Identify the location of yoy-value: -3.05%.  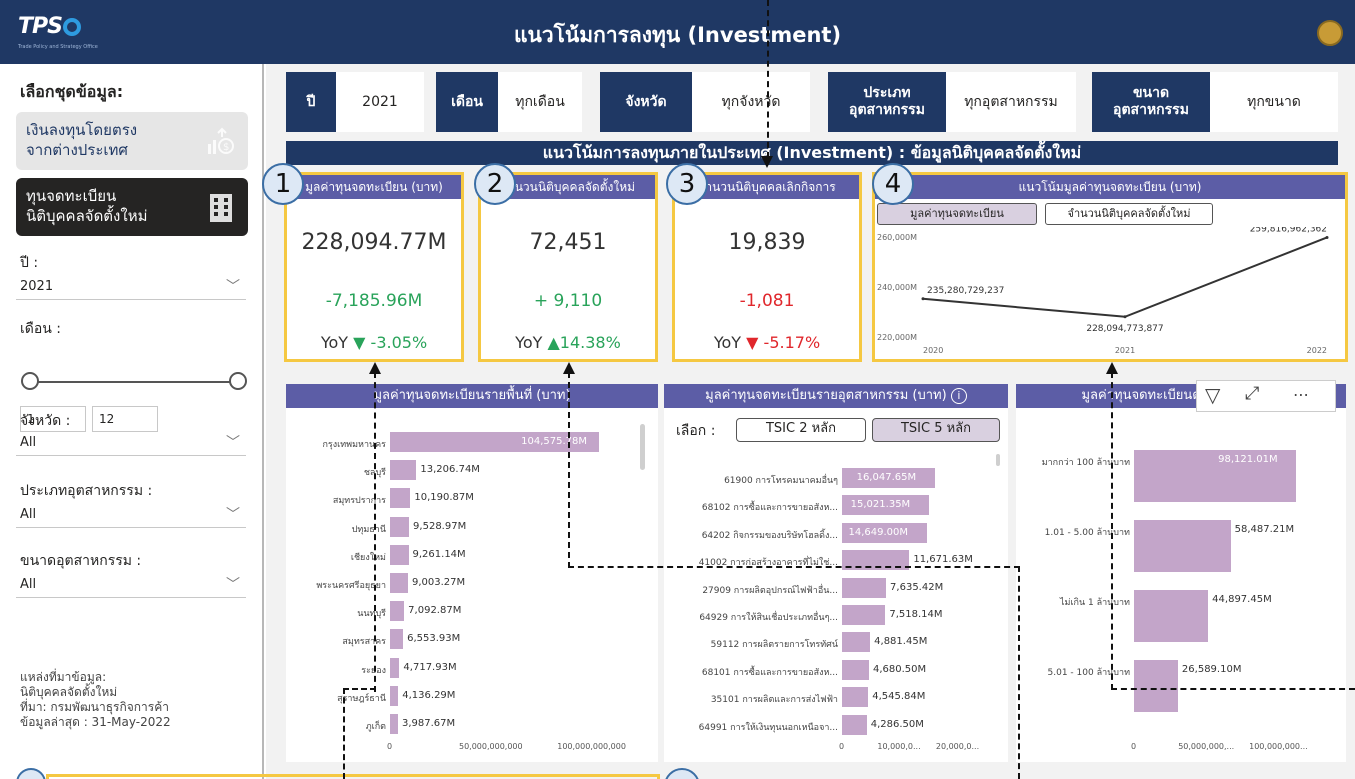
(399, 342).